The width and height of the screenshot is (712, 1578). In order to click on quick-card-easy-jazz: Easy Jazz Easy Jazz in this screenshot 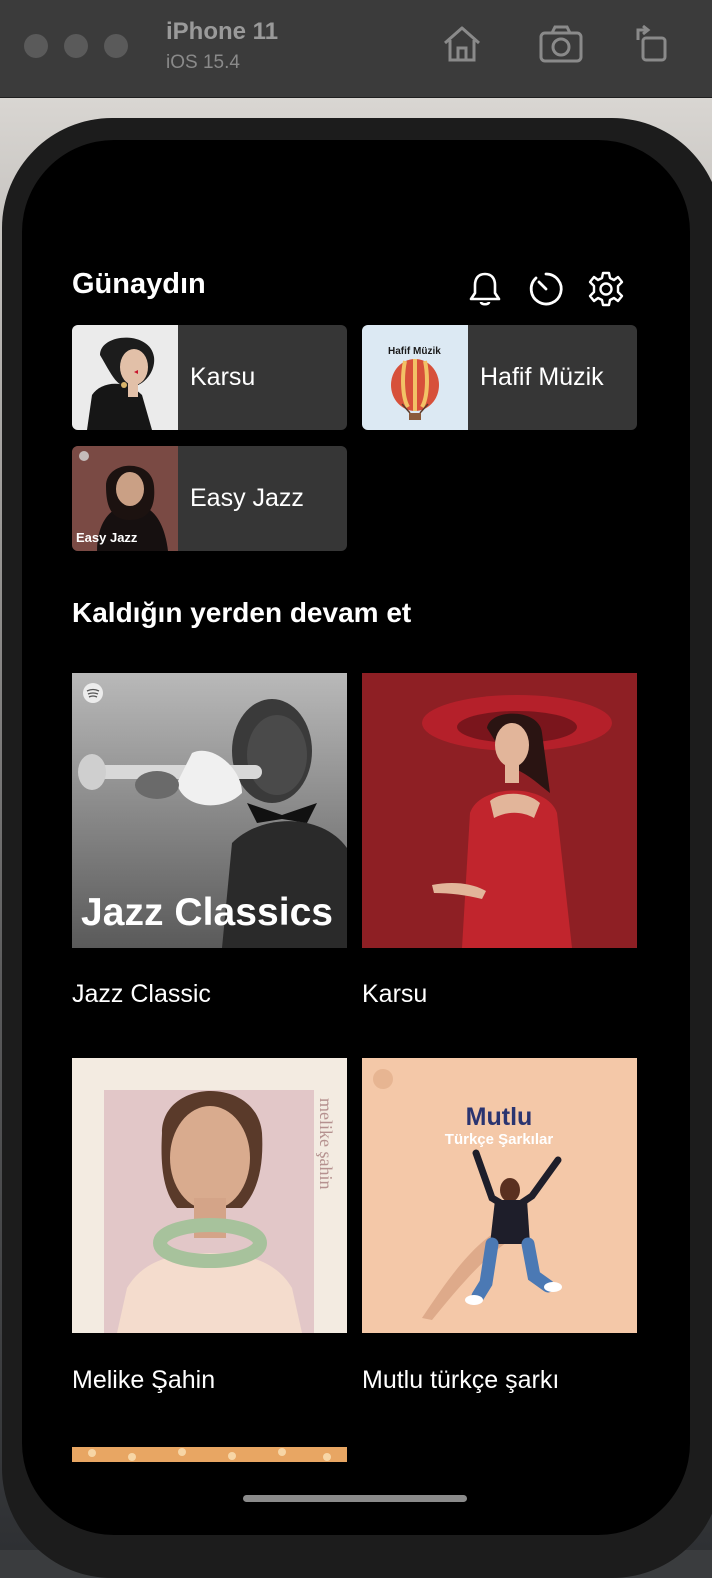, I will do `click(209, 498)`.